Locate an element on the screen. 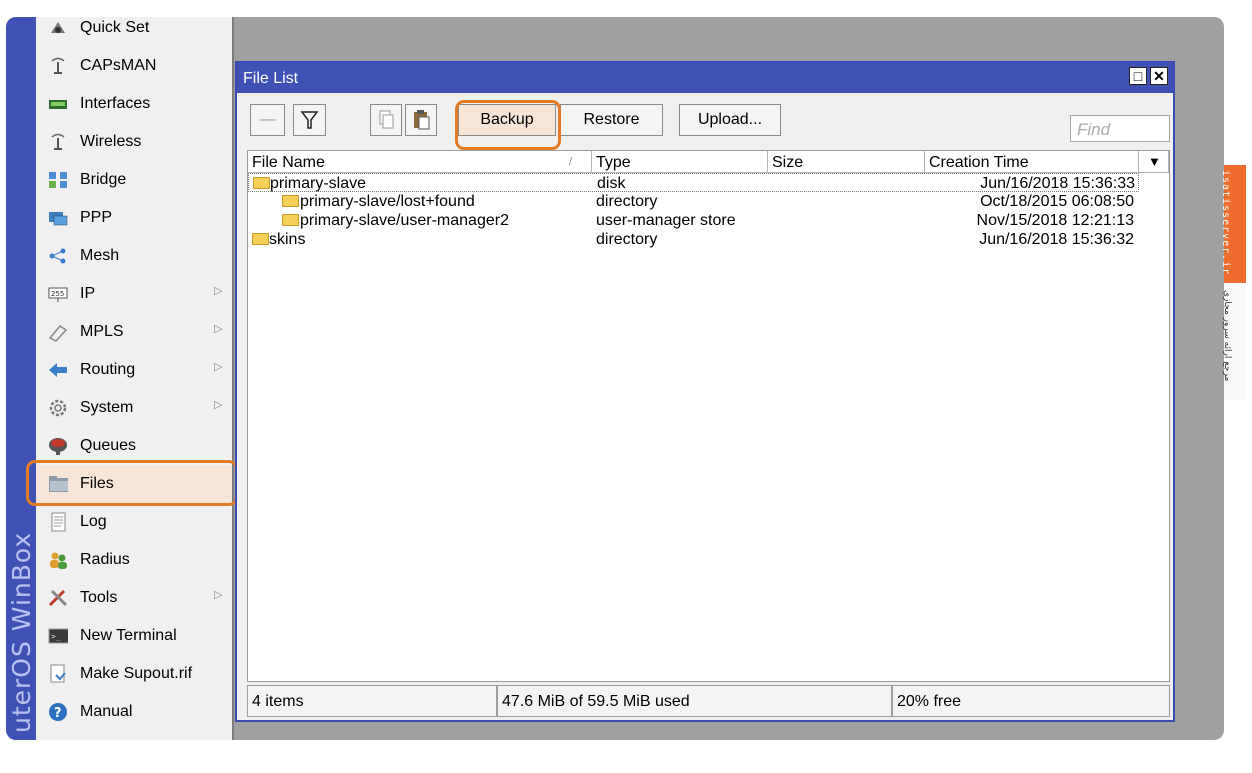  sidebar-item-bridge: Bridge is located at coordinates (134, 180).